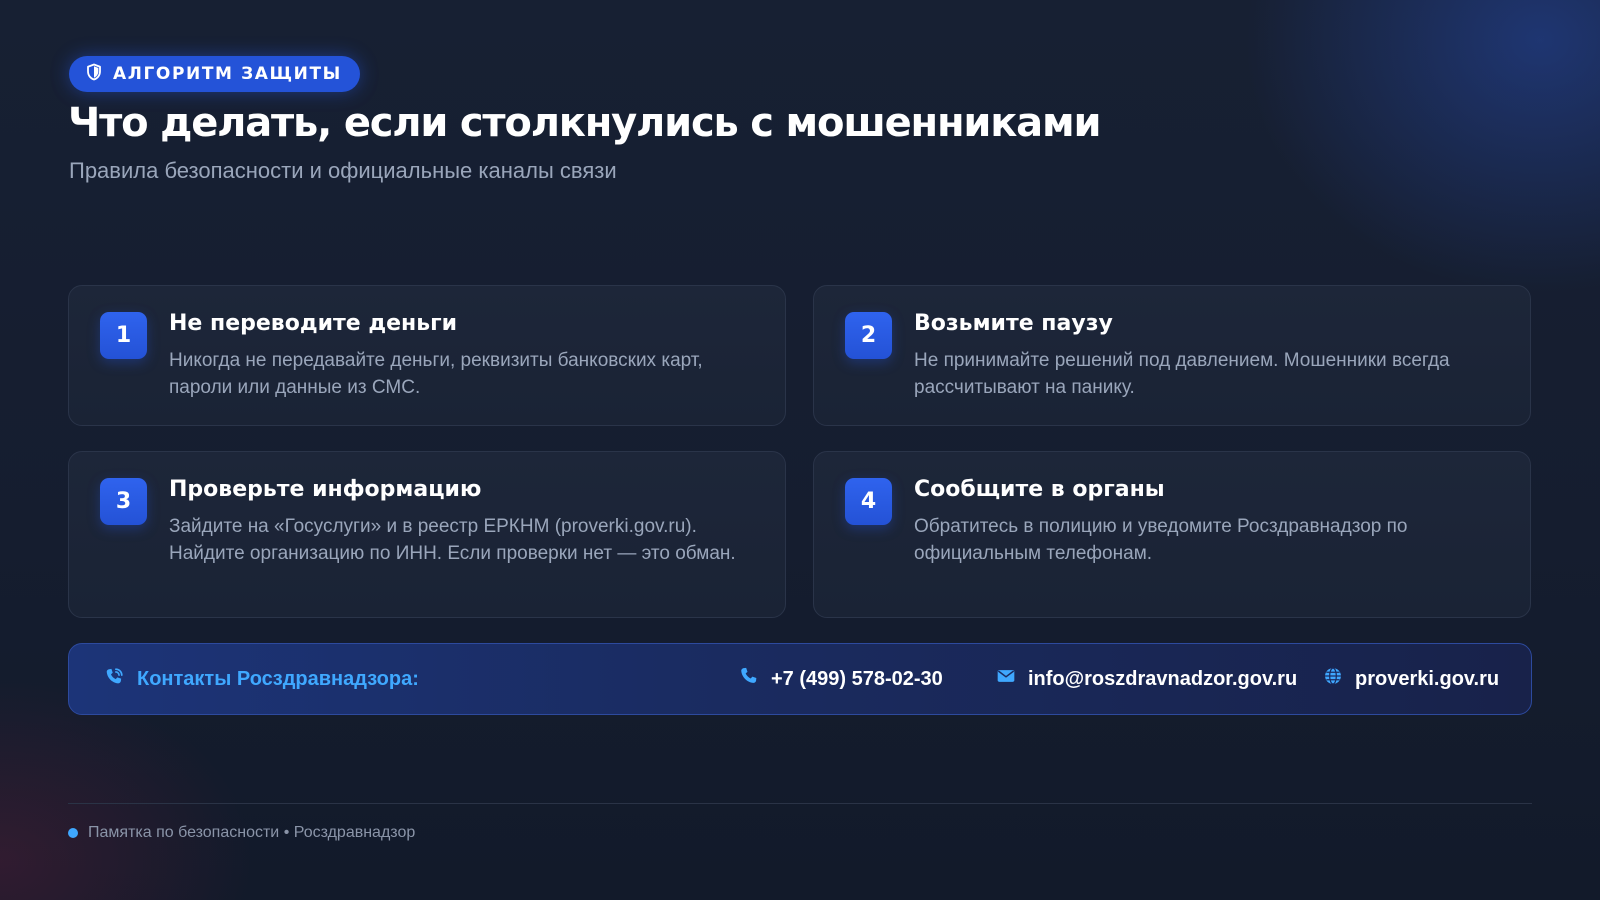 Image resolution: width=1600 pixels, height=900 pixels. I want to click on contacts-header: Контакты Росздравнадзора:, so click(261, 679).